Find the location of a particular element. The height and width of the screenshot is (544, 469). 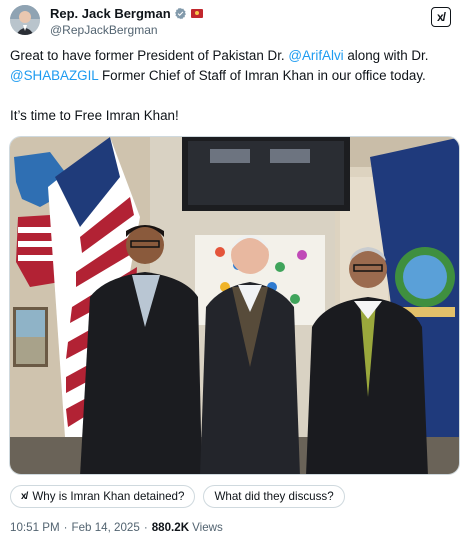

avatar is located at coordinates (25, 20).